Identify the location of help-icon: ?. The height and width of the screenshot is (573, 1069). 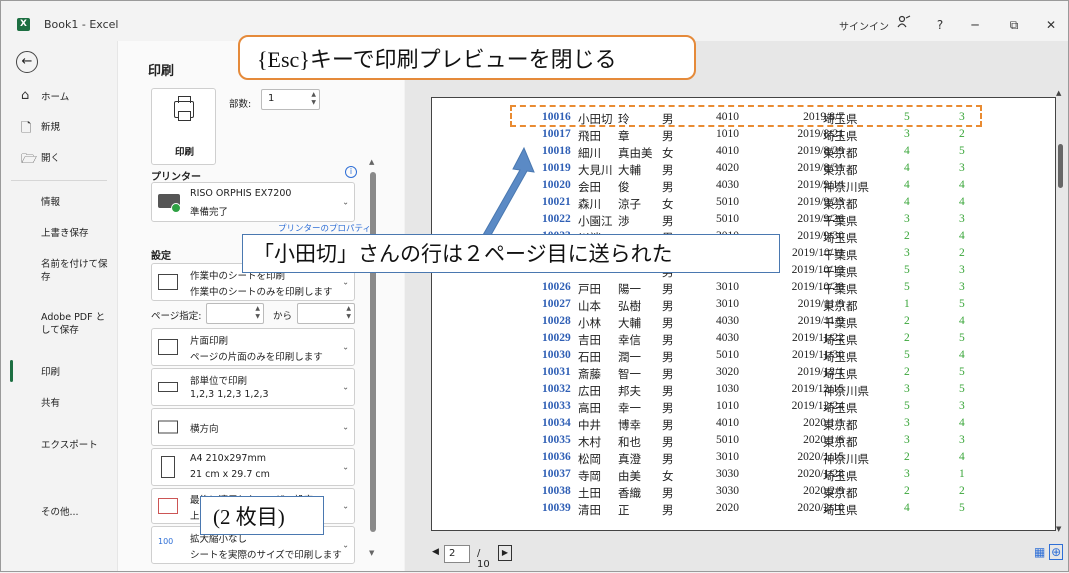
(940, 25).